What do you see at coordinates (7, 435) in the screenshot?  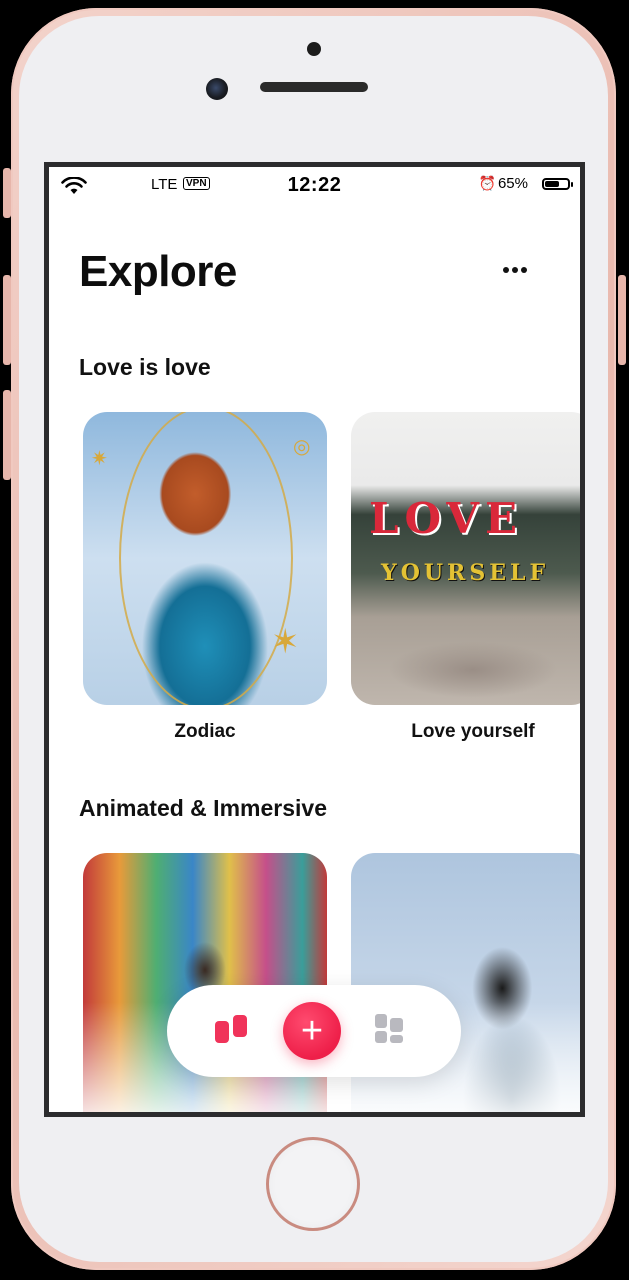 I see `volume-down-button` at bounding box center [7, 435].